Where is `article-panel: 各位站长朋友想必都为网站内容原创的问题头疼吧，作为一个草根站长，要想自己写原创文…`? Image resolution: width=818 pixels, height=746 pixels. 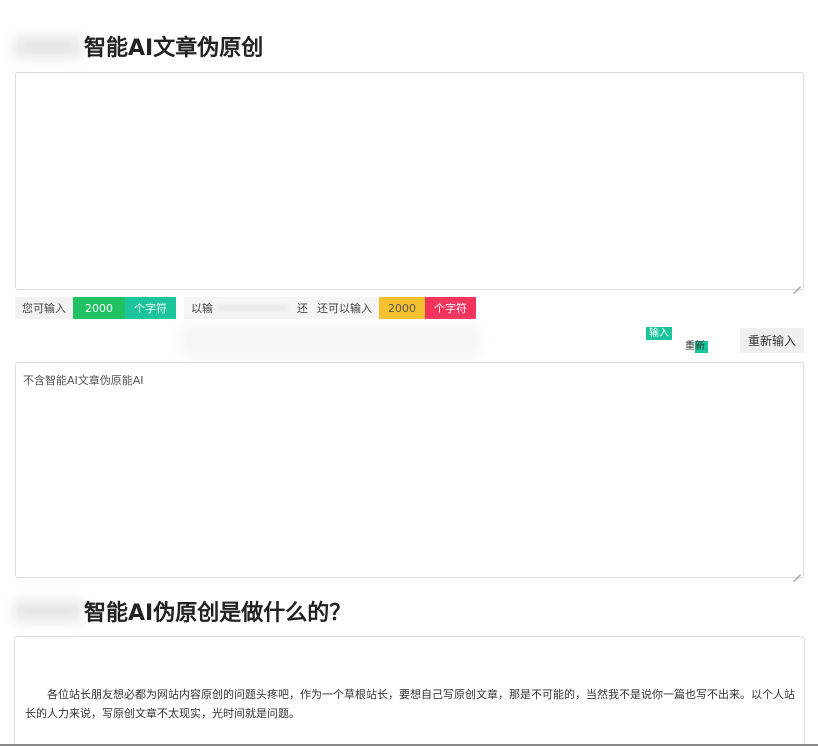
article-panel: 各位站长朋友想必都为网站内容原创的问题头疼吧，作为一个草根站长，要想自己写原创文… is located at coordinates (409, 691).